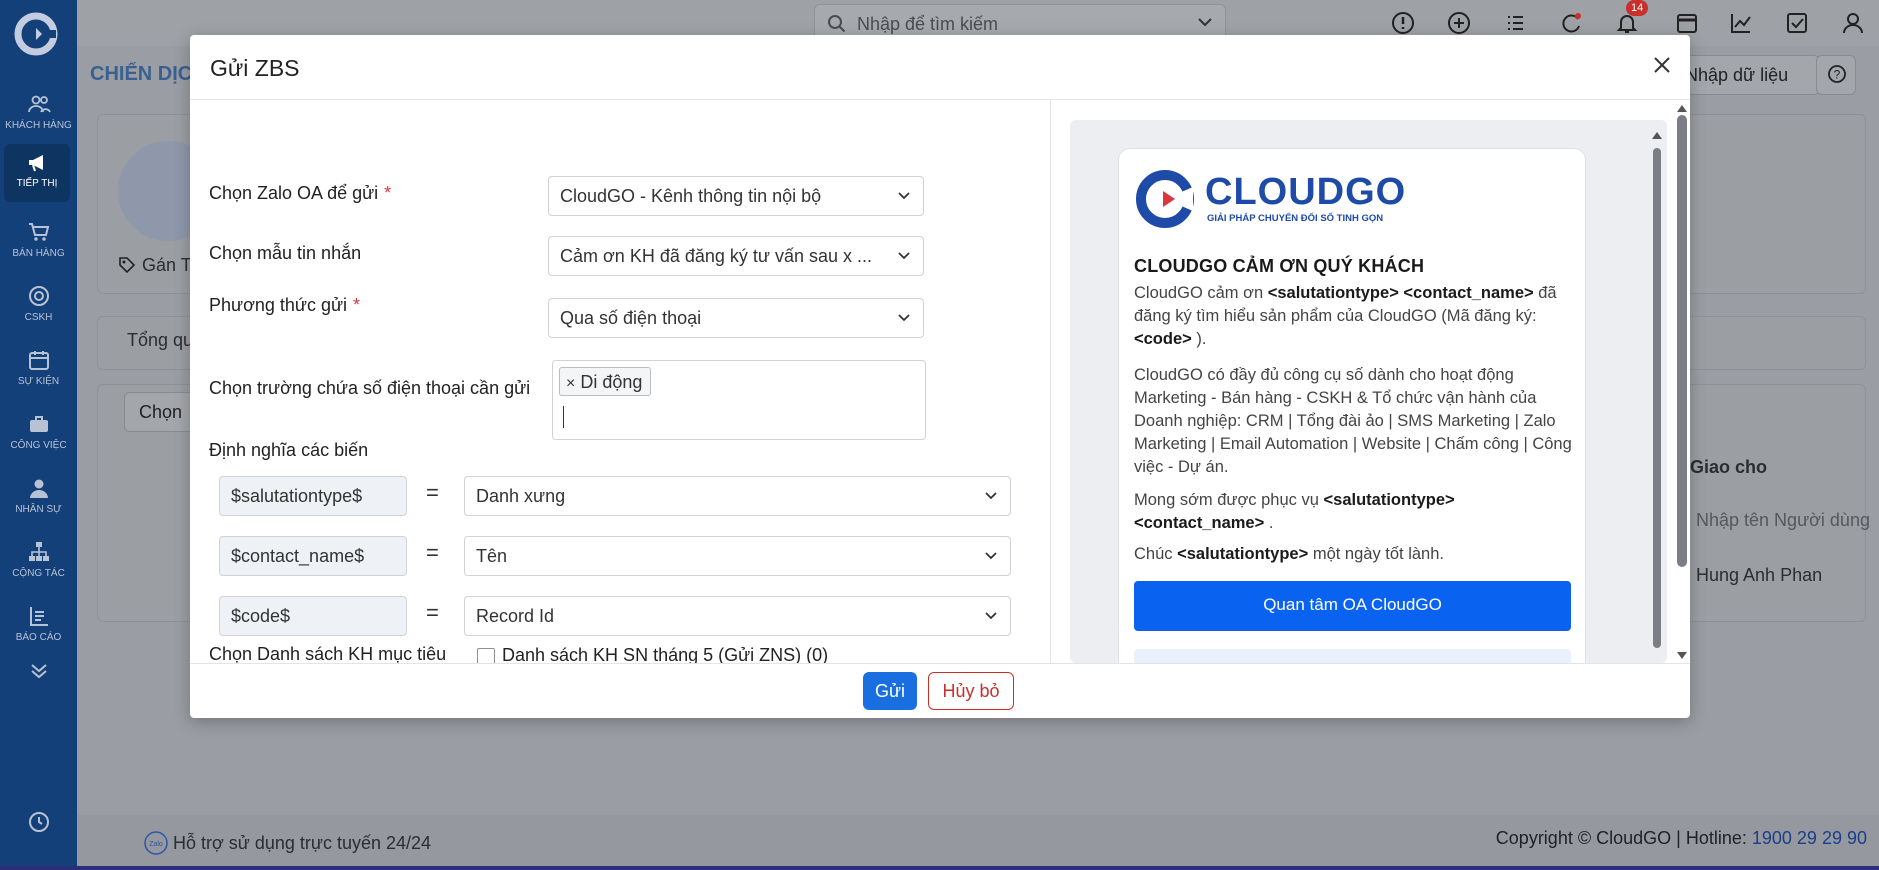  I want to click on help-button: ?, so click(1836, 75).